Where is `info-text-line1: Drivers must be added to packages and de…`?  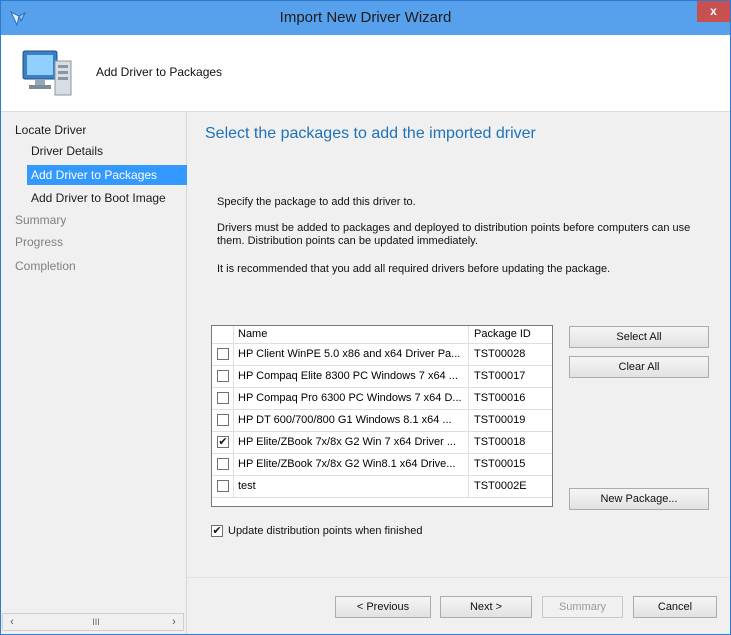
info-text-line1: Drivers must be added to packages and de… is located at coordinates (454, 228).